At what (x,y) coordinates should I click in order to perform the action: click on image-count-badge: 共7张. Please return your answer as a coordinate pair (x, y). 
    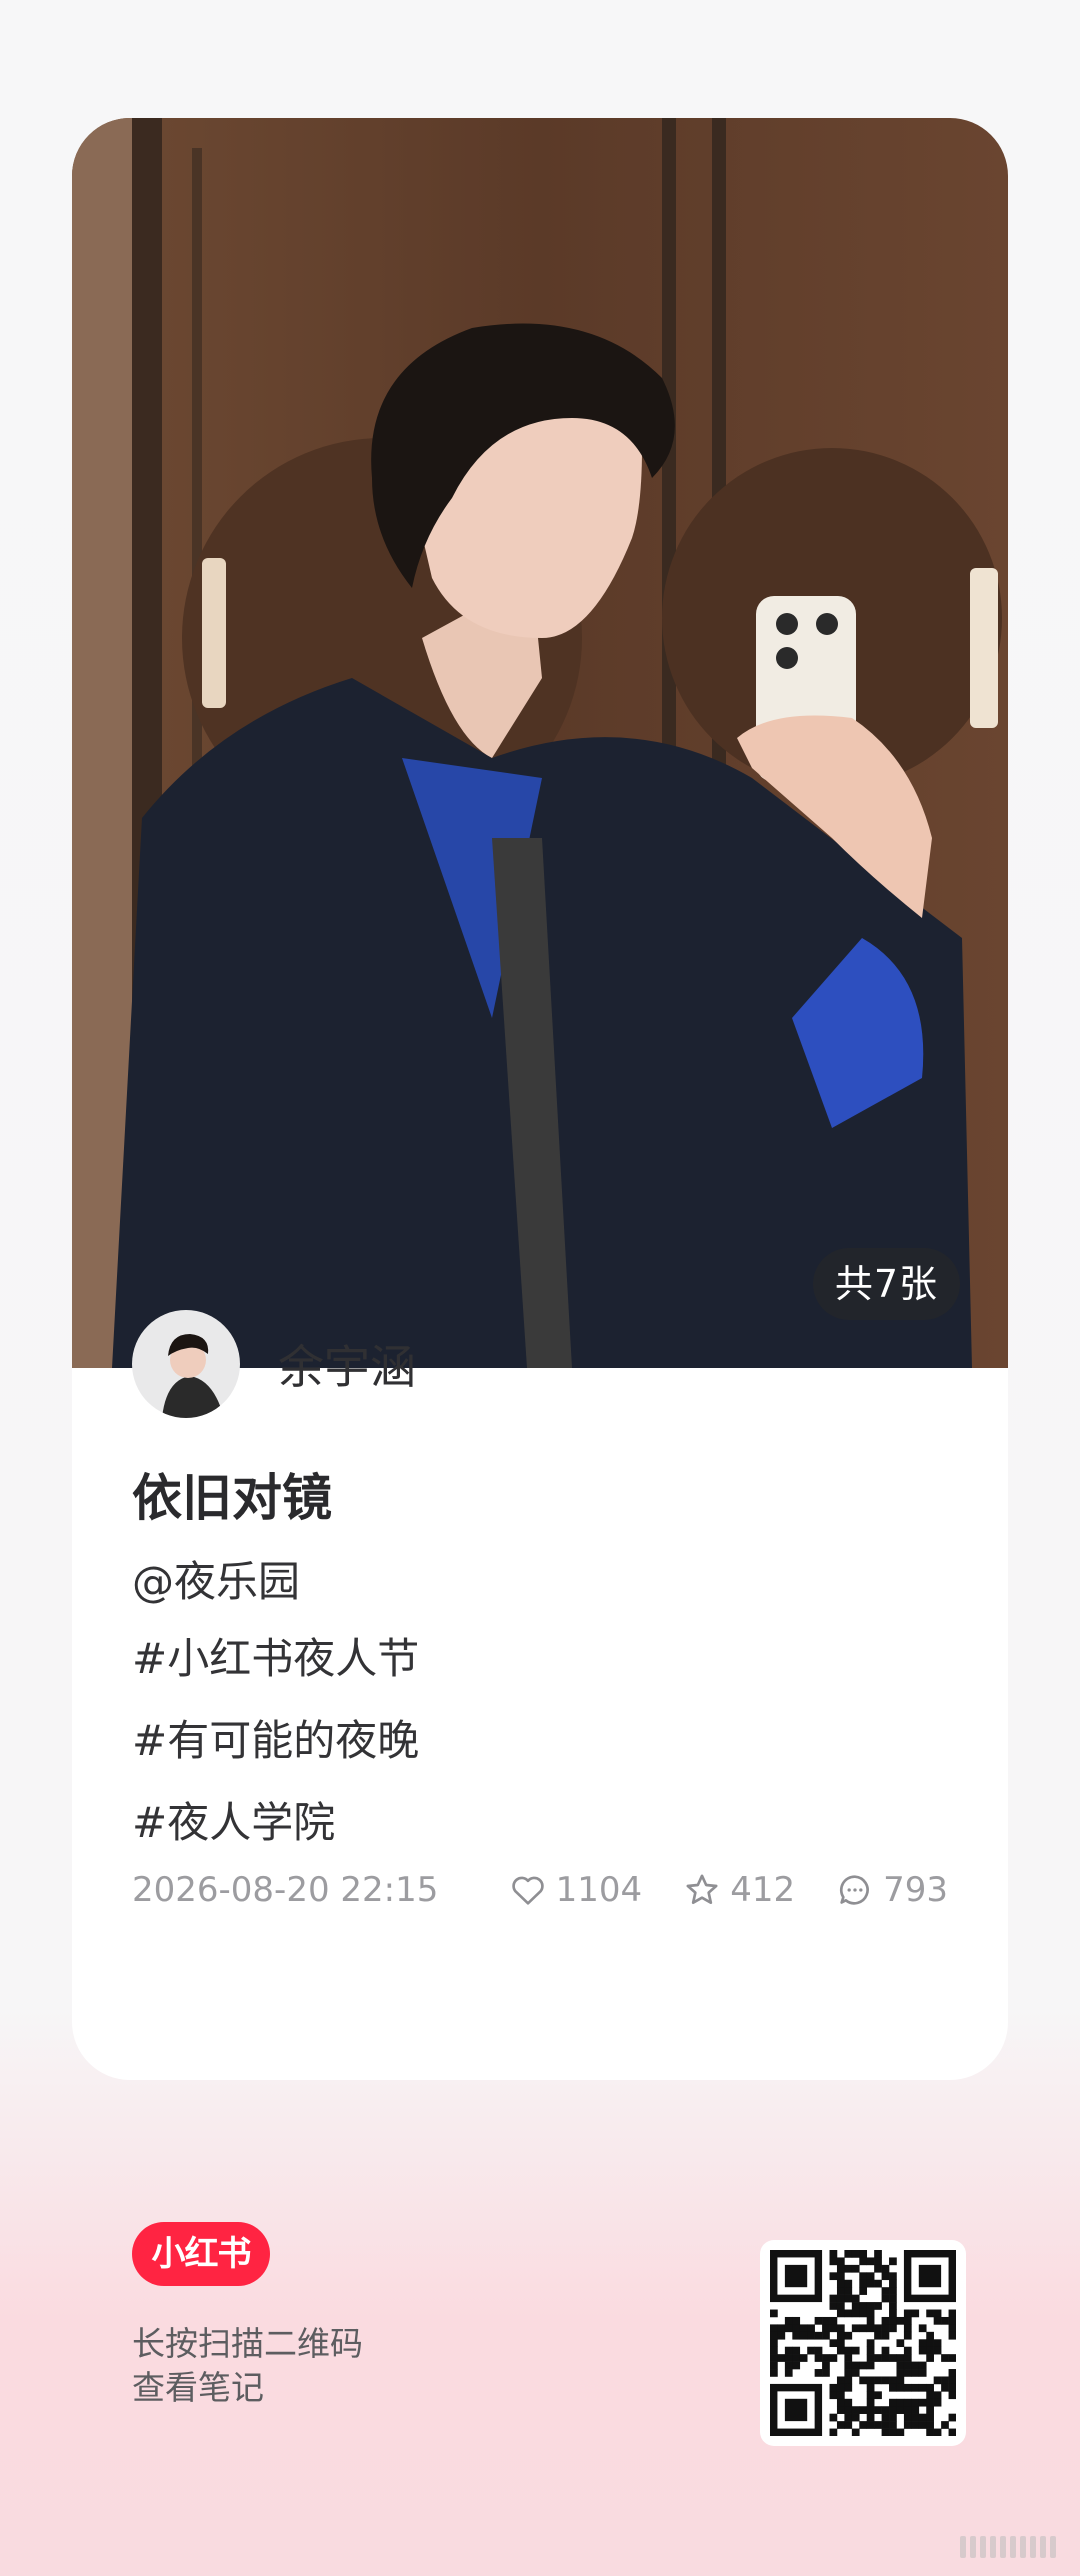
    Looking at the image, I should click on (886, 1284).